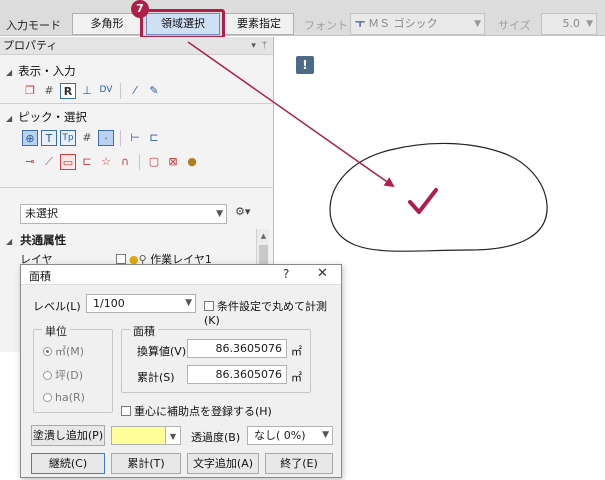 The width and height of the screenshot is (605, 480). I want to click on condition-checkbox: 条件設定で丸めて計測(K), so click(272, 312).